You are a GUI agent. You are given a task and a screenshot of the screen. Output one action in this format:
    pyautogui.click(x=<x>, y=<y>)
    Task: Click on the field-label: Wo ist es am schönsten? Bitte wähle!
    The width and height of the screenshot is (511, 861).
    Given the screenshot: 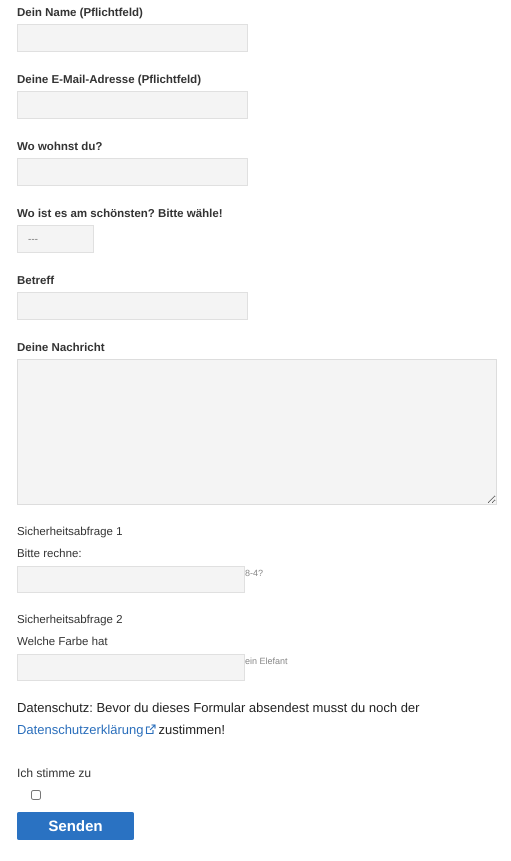 What is the action you would take?
    pyautogui.click(x=120, y=214)
    